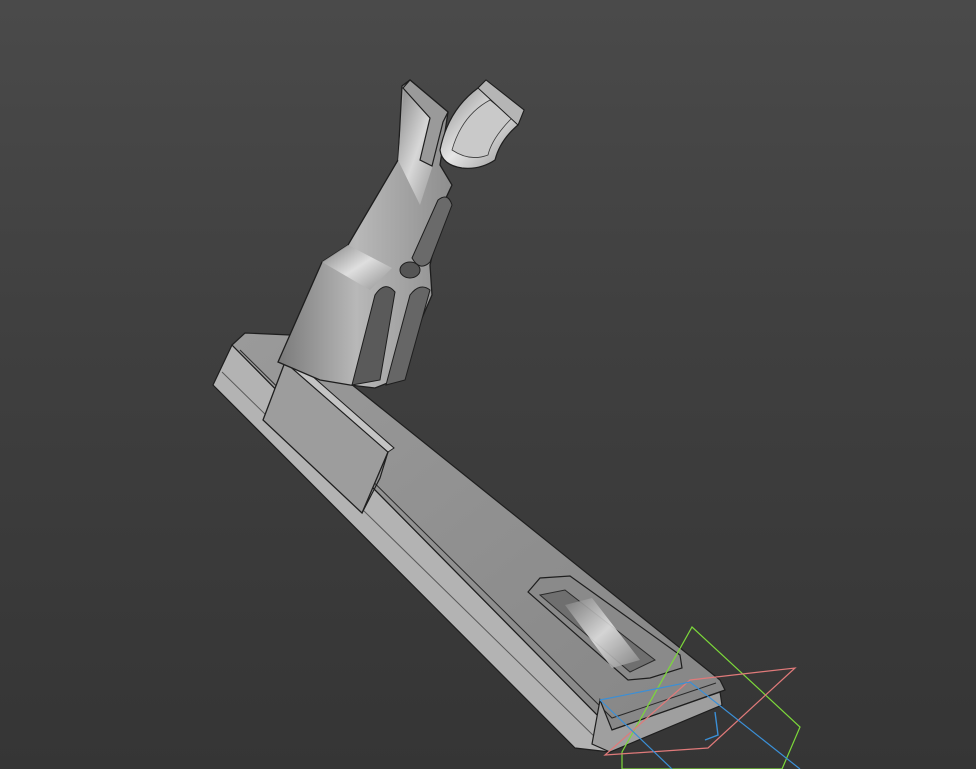 This screenshot has width=976, height=769. Describe the element at coordinates (711, 726) in the screenshot. I see `origin-marker` at that location.